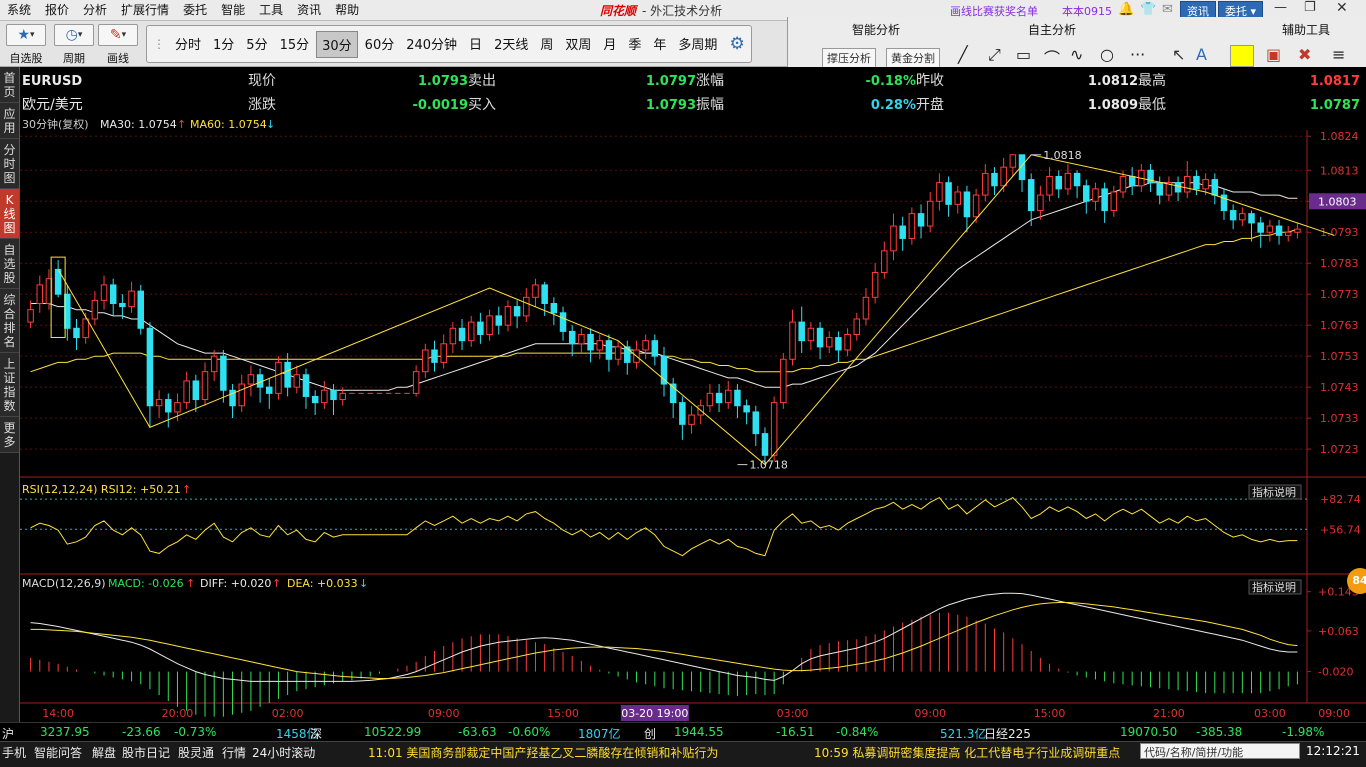 This screenshot has width=1366, height=767. I want to click on polyline-tool-icon: ∿, so click(1076, 54).